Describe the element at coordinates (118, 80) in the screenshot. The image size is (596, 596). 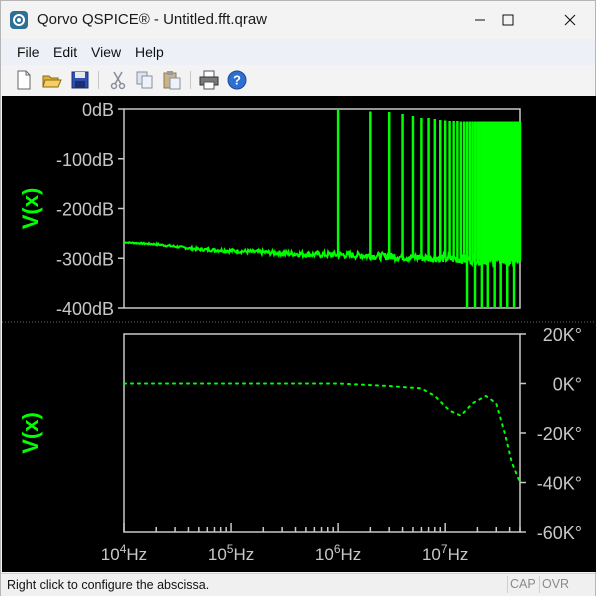
I see `cut-icon` at that location.